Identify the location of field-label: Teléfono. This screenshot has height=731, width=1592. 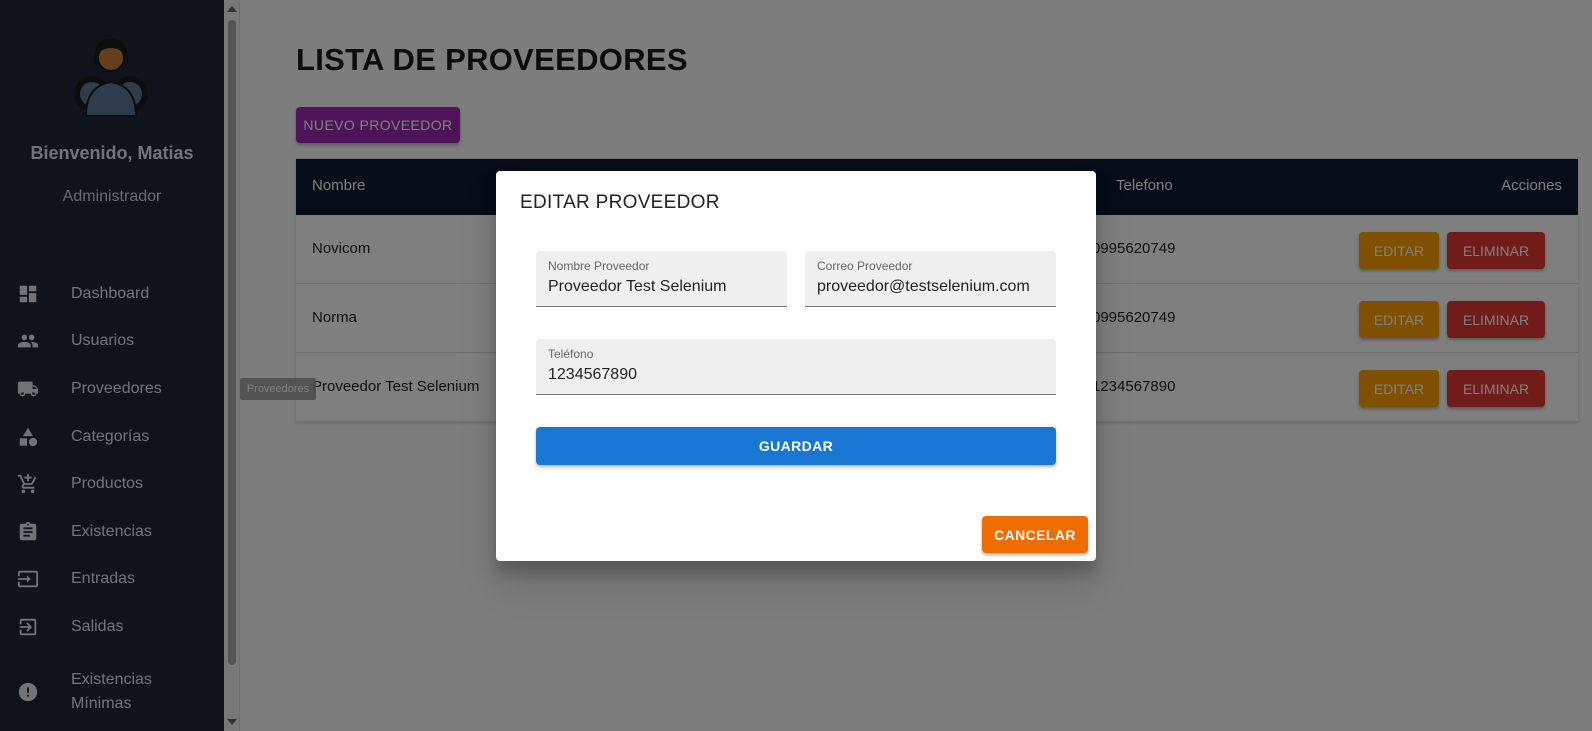
(571, 354).